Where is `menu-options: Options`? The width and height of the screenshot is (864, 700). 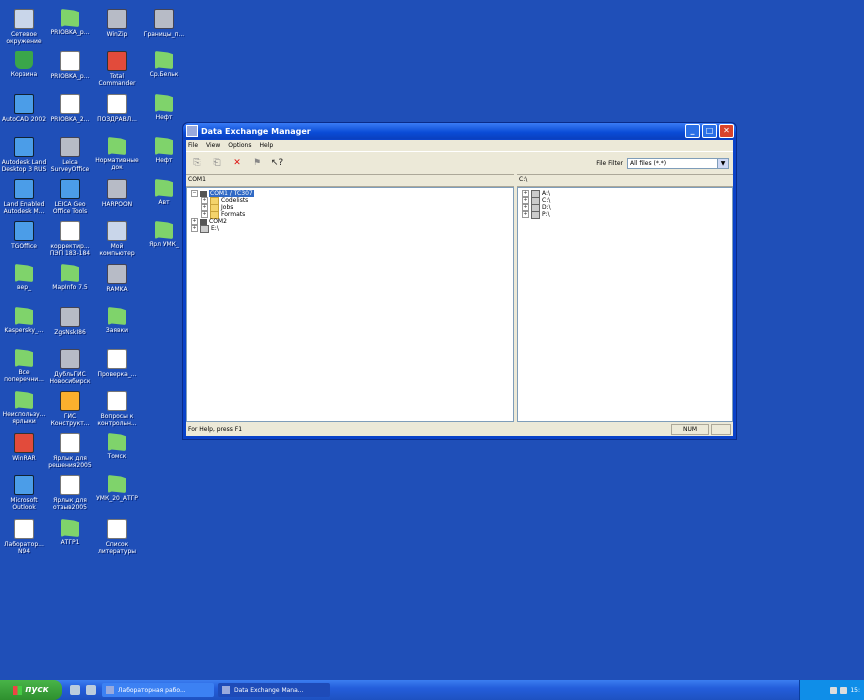
menu-options: Options is located at coordinates (239, 145).